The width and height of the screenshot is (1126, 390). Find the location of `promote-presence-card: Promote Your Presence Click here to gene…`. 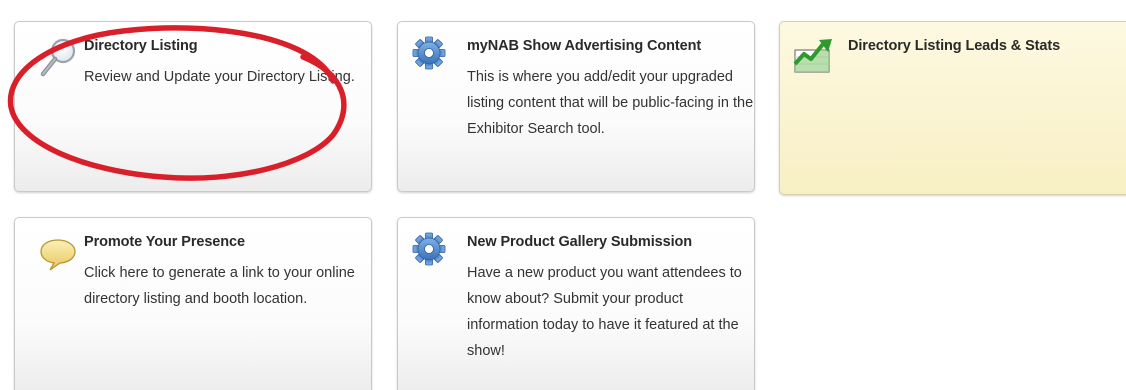

promote-presence-card: Promote Your Presence Click here to gene… is located at coordinates (193, 303).